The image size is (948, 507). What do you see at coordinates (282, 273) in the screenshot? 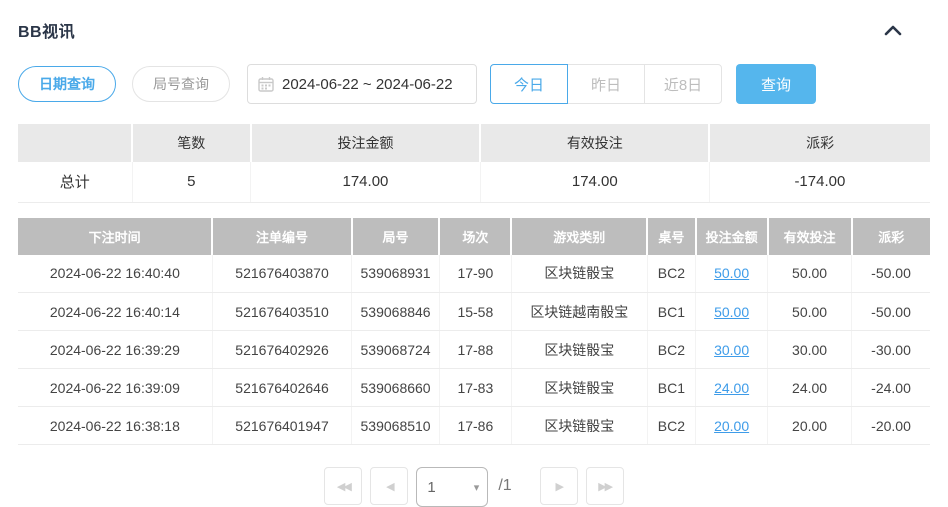
I see `cell-order-id: 521676403870` at bounding box center [282, 273].